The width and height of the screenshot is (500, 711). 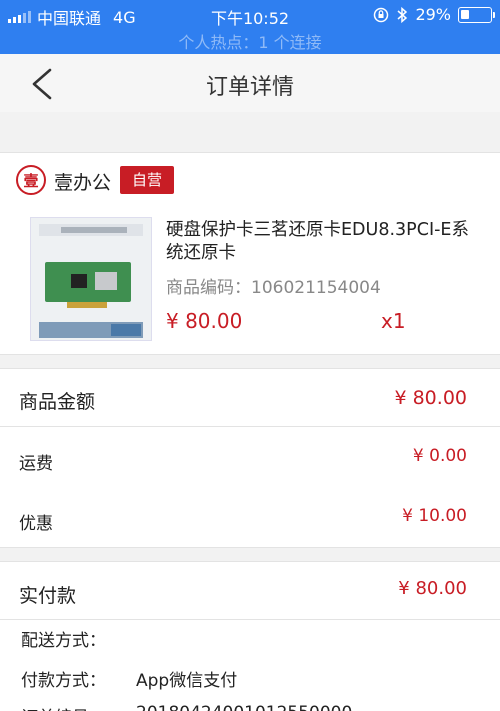 What do you see at coordinates (476, 14) in the screenshot?
I see `battery-icon` at bounding box center [476, 14].